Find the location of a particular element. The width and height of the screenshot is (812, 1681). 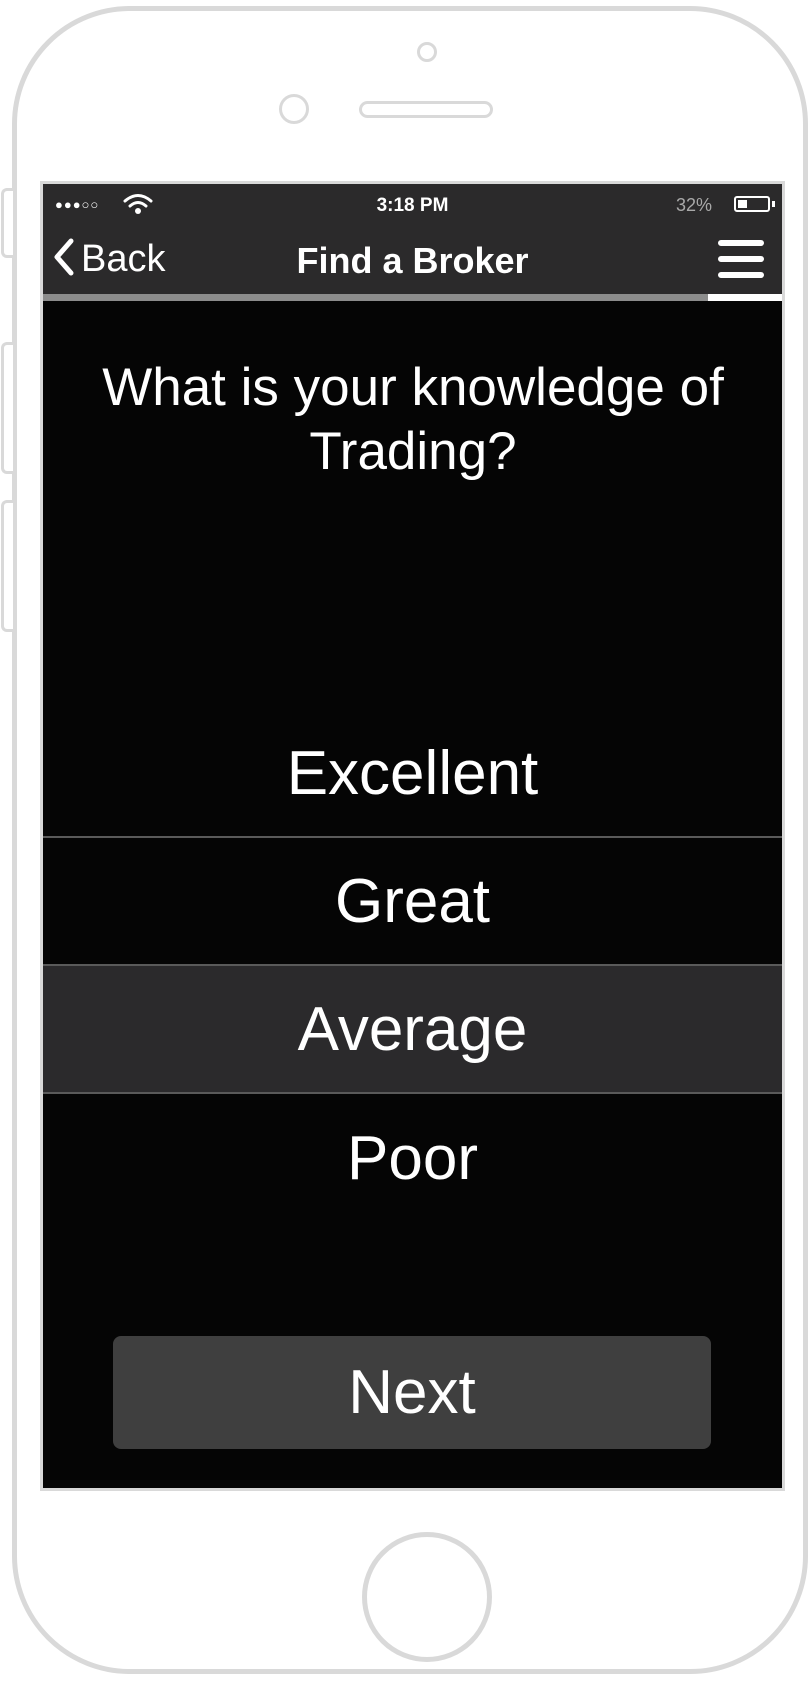

option-excellent: Excellent is located at coordinates (412, 774).